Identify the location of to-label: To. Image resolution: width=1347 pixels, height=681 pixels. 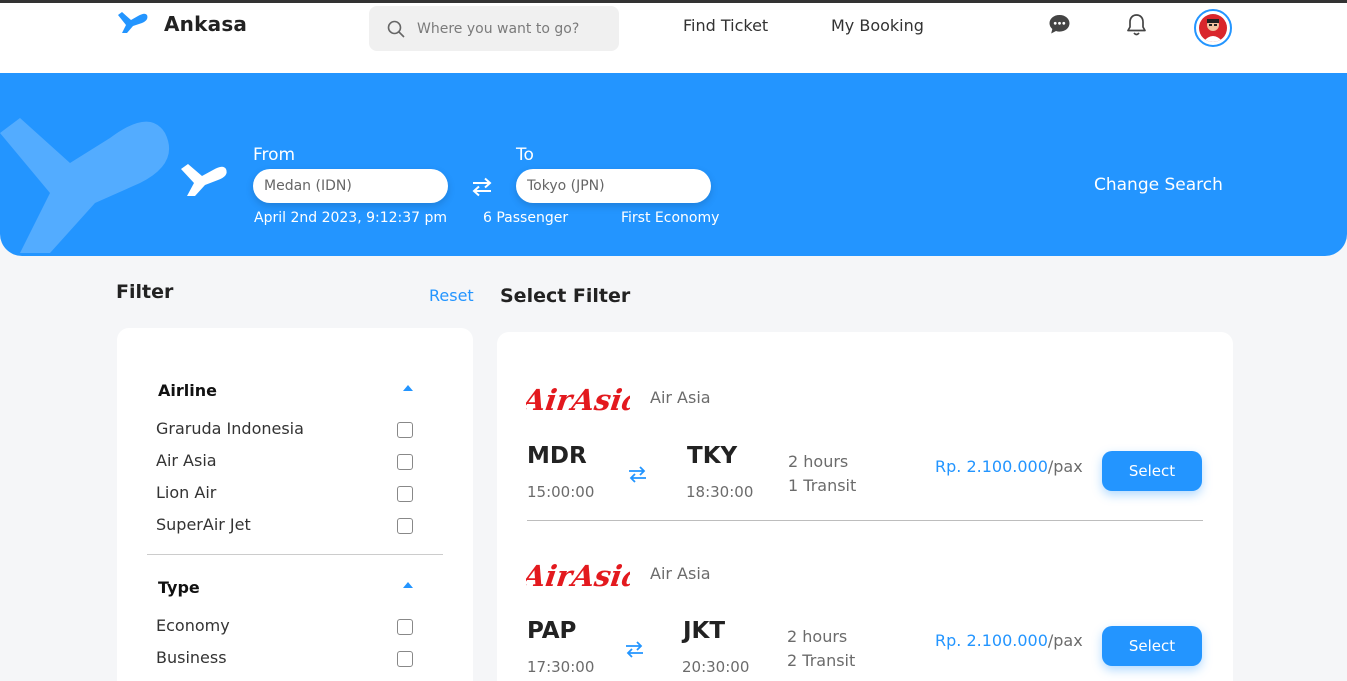
(525, 155).